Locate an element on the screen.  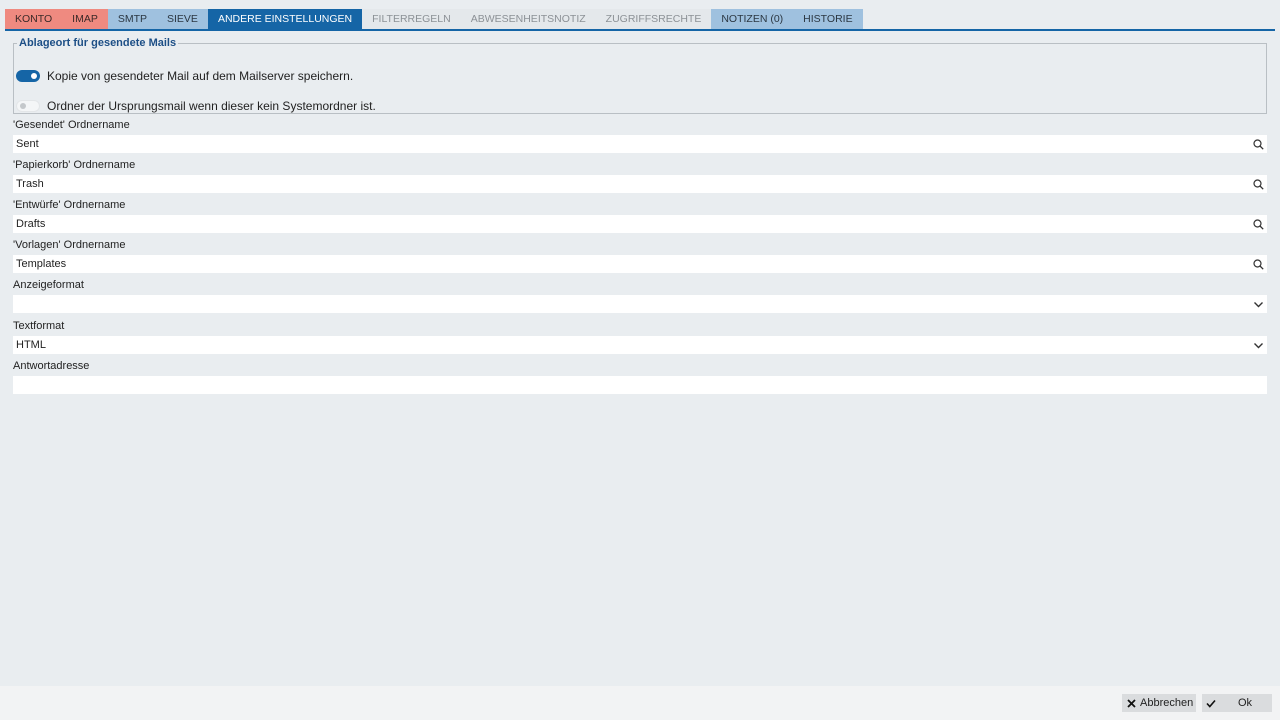
sent-folder-label: 'Gesendet' Ordnername is located at coordinates (71, 125).